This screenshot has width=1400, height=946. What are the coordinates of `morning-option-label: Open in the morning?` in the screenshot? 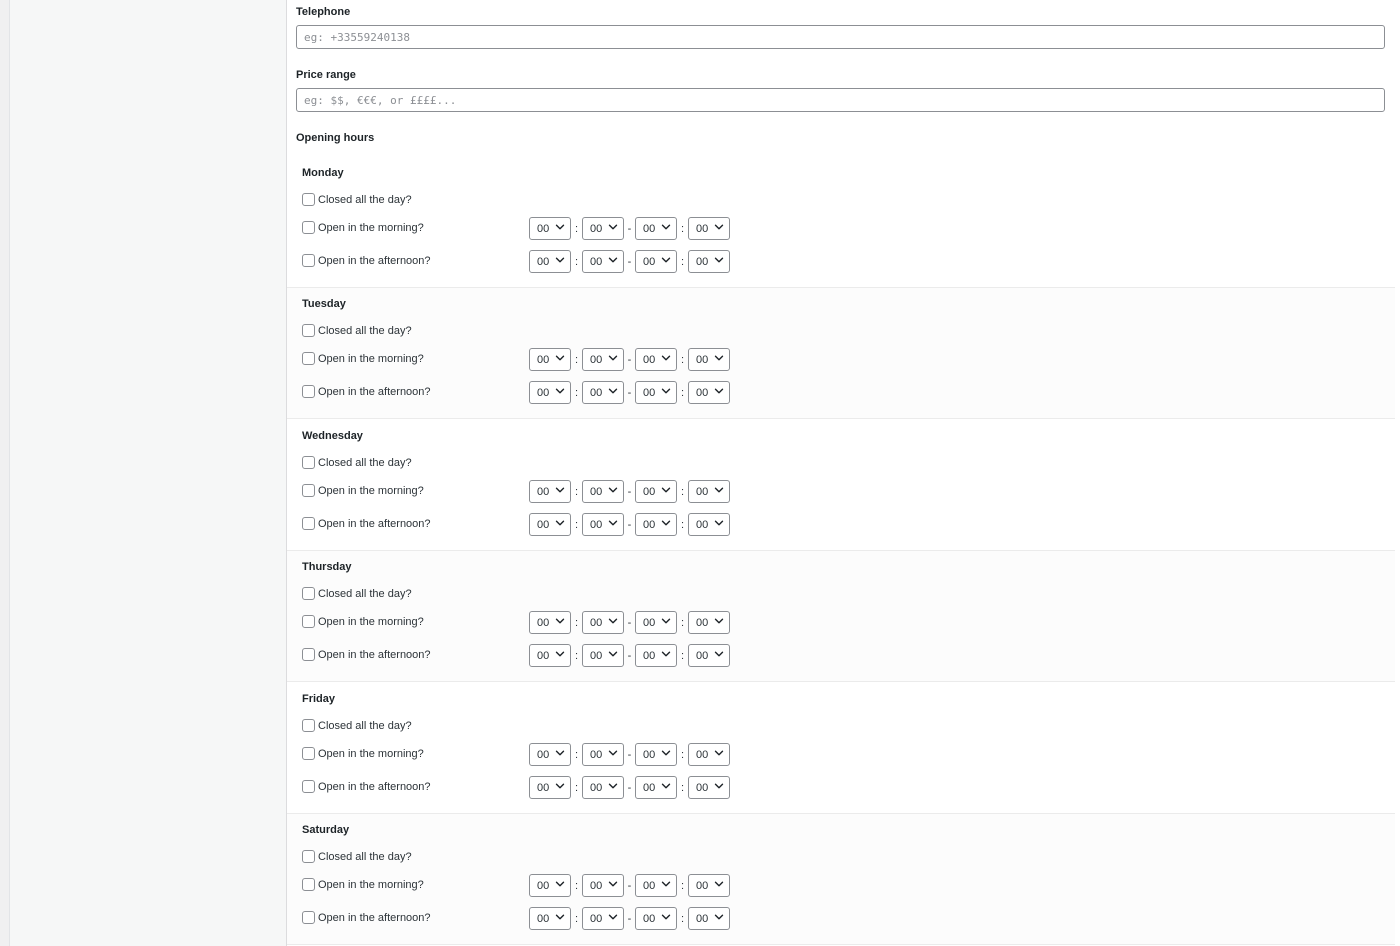 It's located at (371, 884).